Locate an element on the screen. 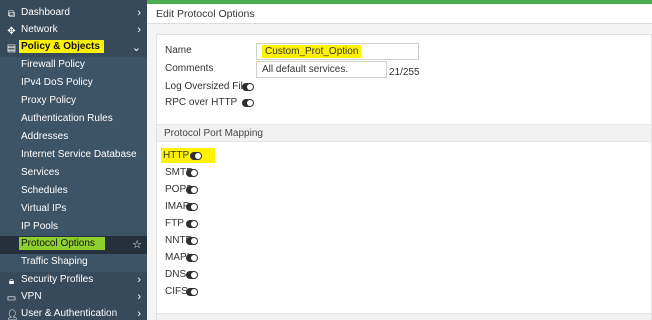 This screenshot has height=320, width=652. sidebar-item-services: Services is located at coordinates (73, 174).